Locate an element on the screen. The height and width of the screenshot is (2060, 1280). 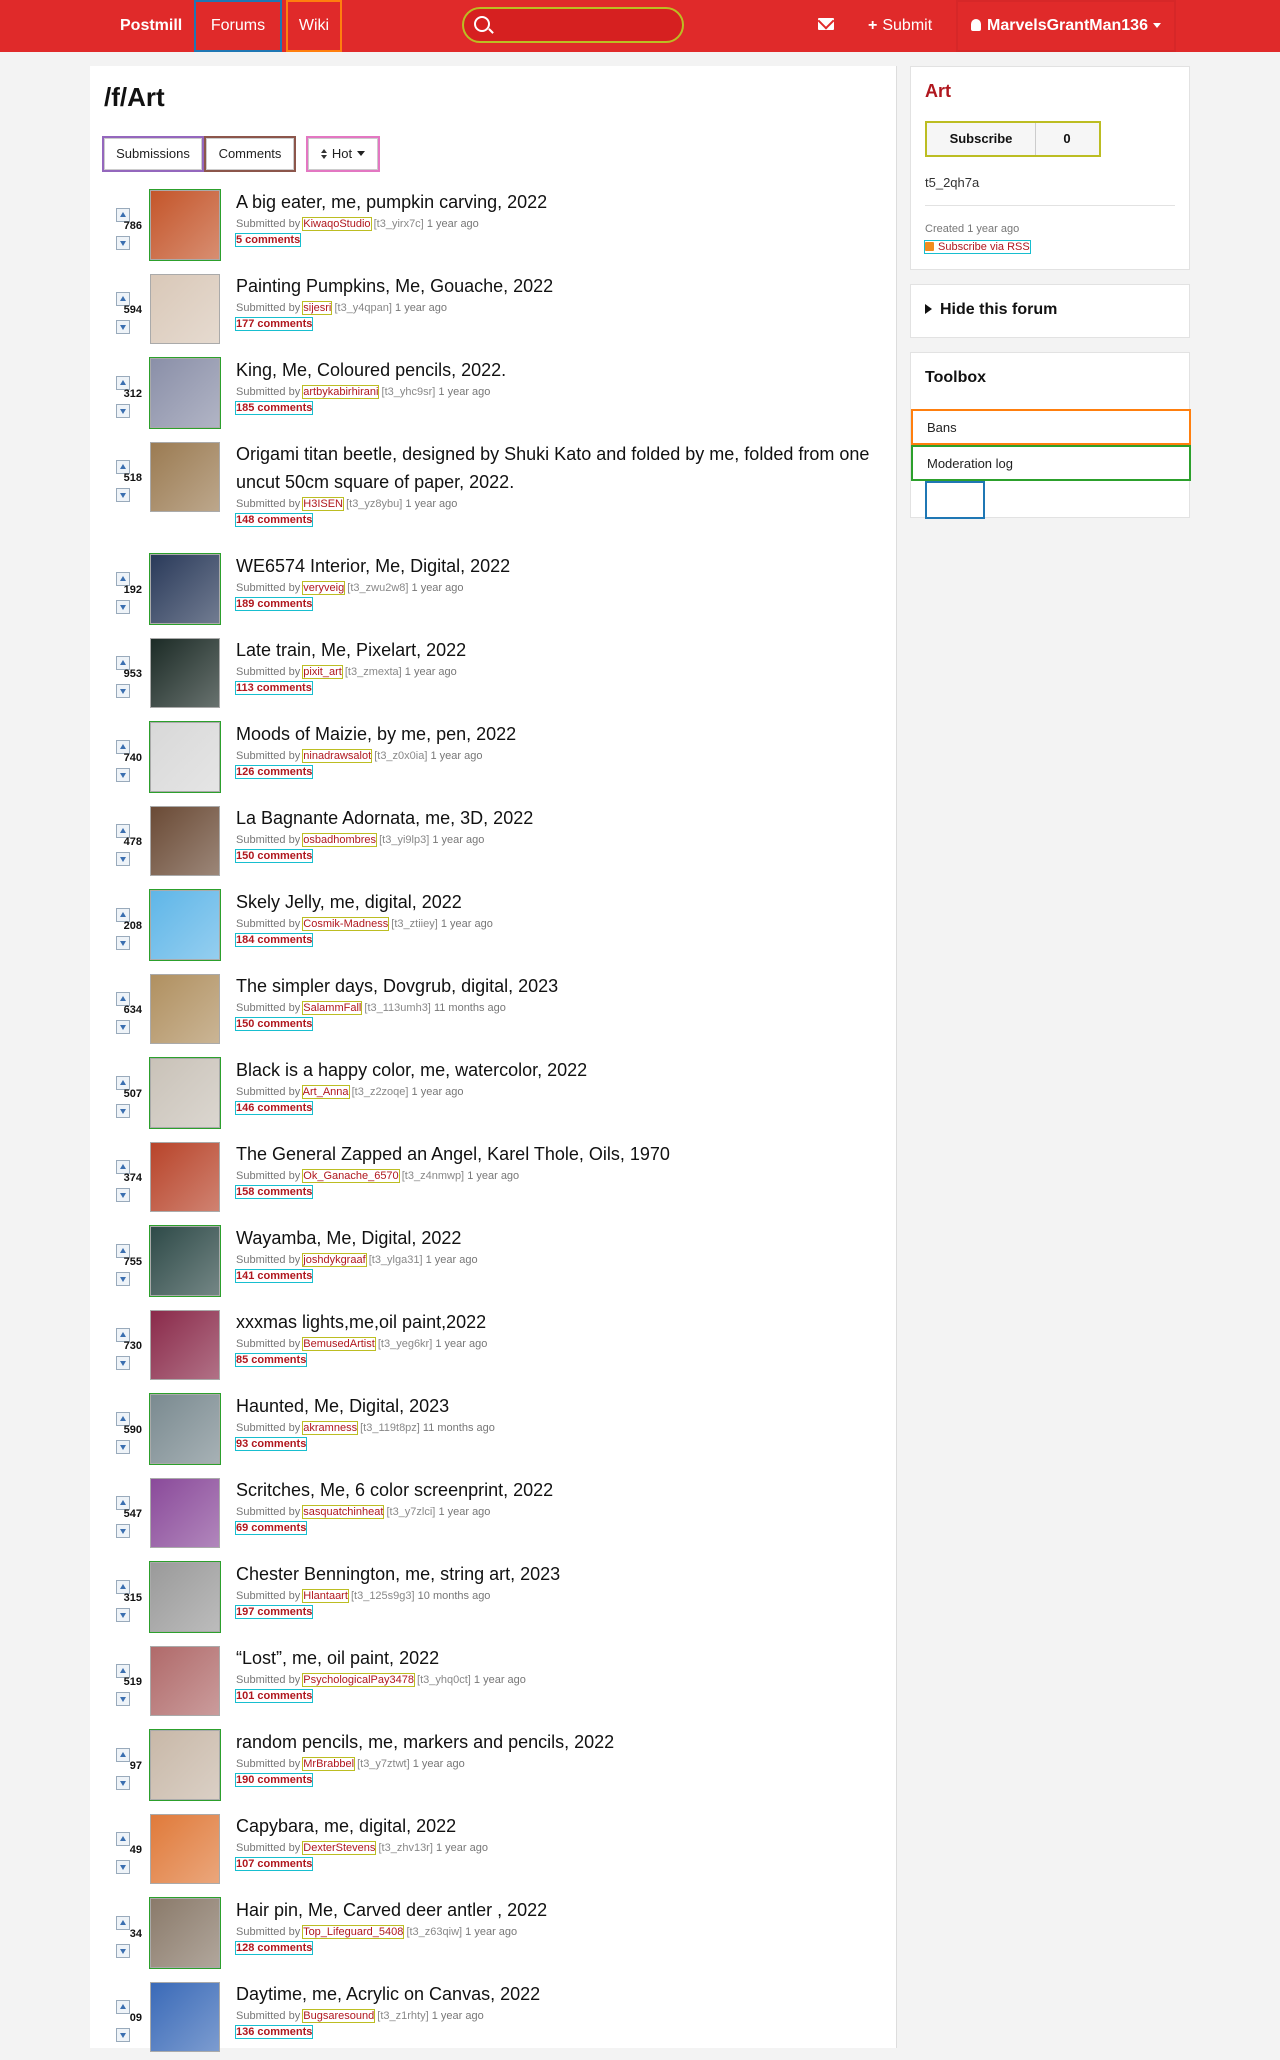
author-link: Art_Anna is located at coordinates (326, 1092).